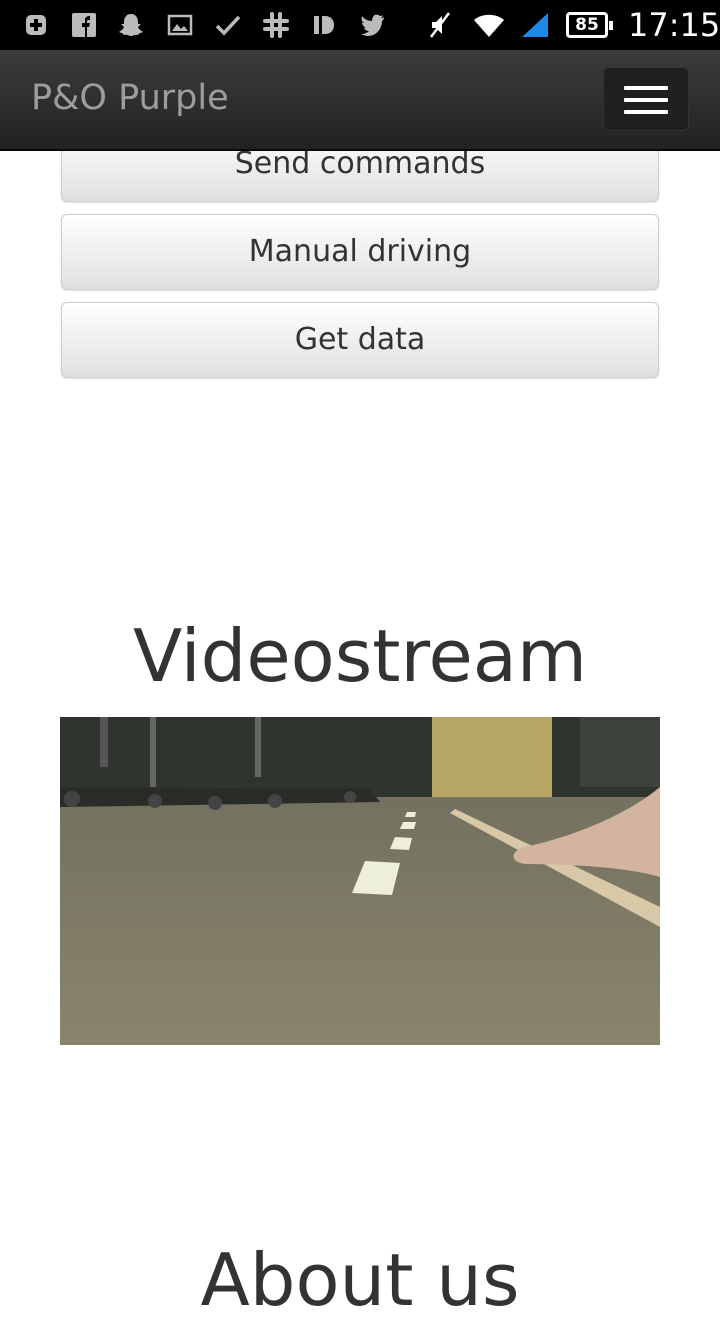  Describe the element at coordinates (276, 25) in the screenshot. I see `slack-icon` at that location.